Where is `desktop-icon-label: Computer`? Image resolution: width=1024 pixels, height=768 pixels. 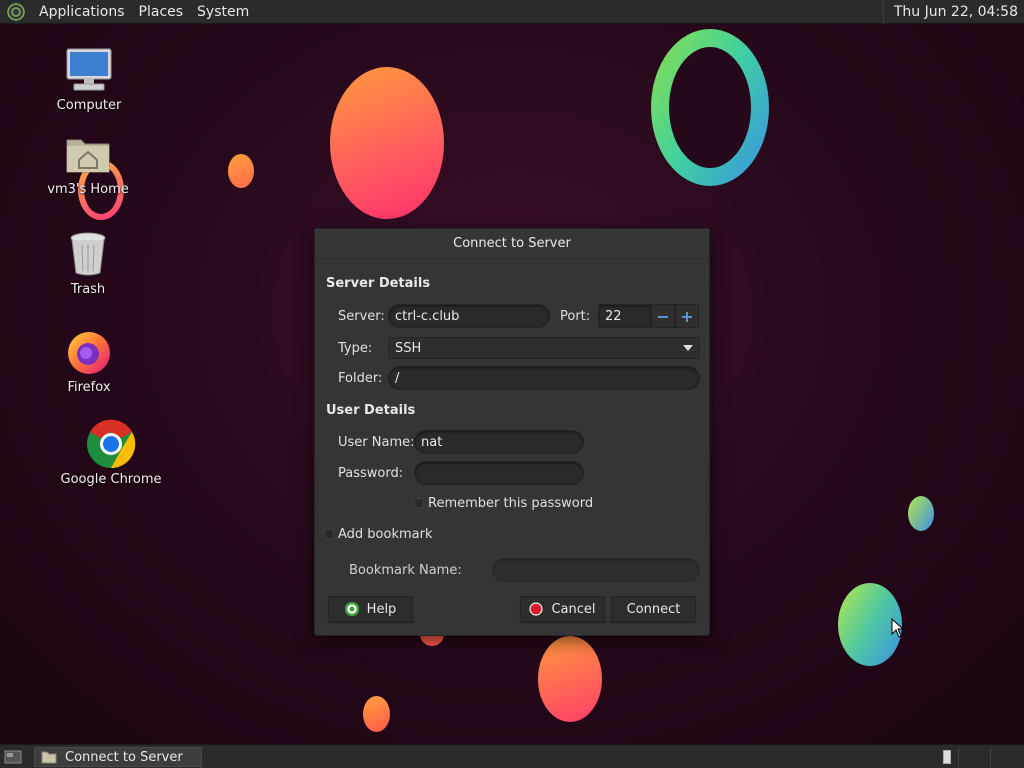
desktop-icon-label: Computer is located at coordinates (89, 105).